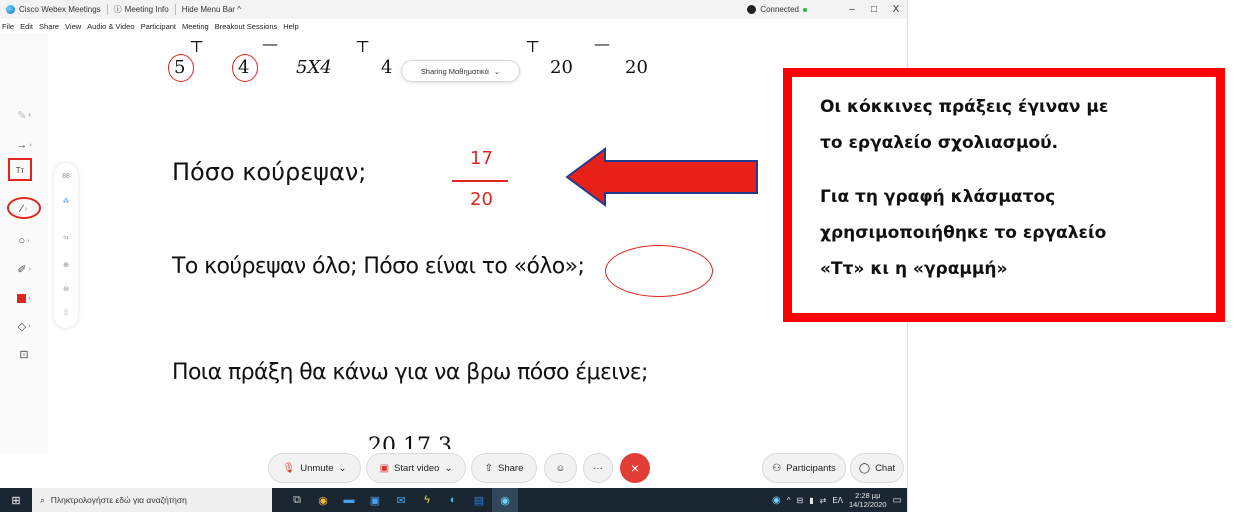 This screenshot has height=512, width=1235. I want to click on callout-line-1: Οι κόκκινες πράξεις έγιναν με, so click(964, 107).